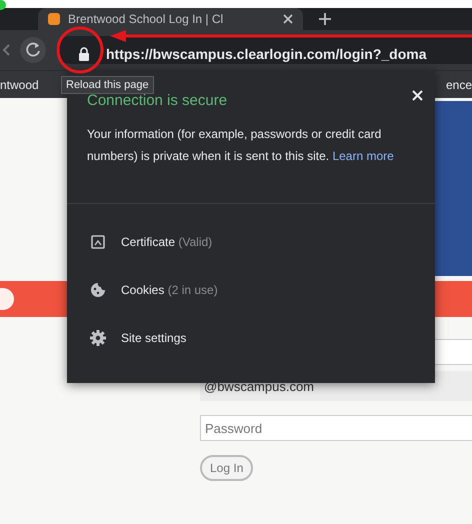 Image resolution: width=472 pixels, height=524 pixels. Describe the element at coordinates (227, 468) in the screenshot. I see `login-button: Log In` at that location.